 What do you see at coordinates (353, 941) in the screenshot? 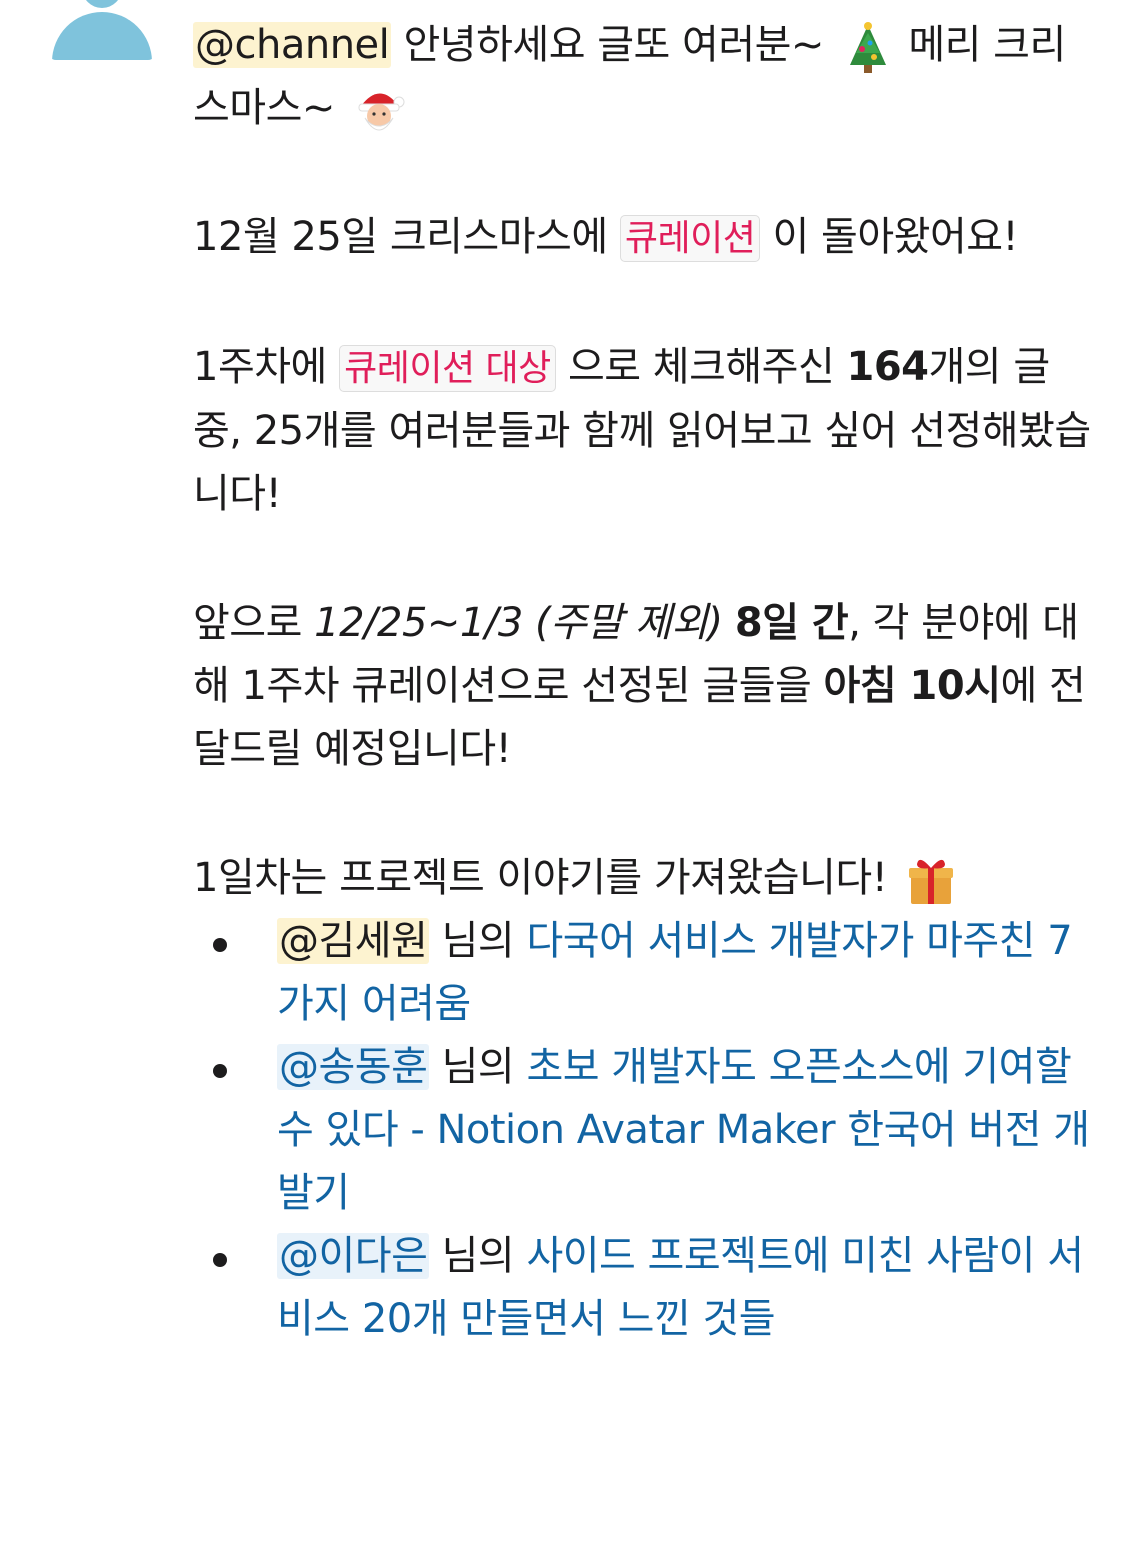
I see `user-mention: @김세원` at bounding box center [353, 941].